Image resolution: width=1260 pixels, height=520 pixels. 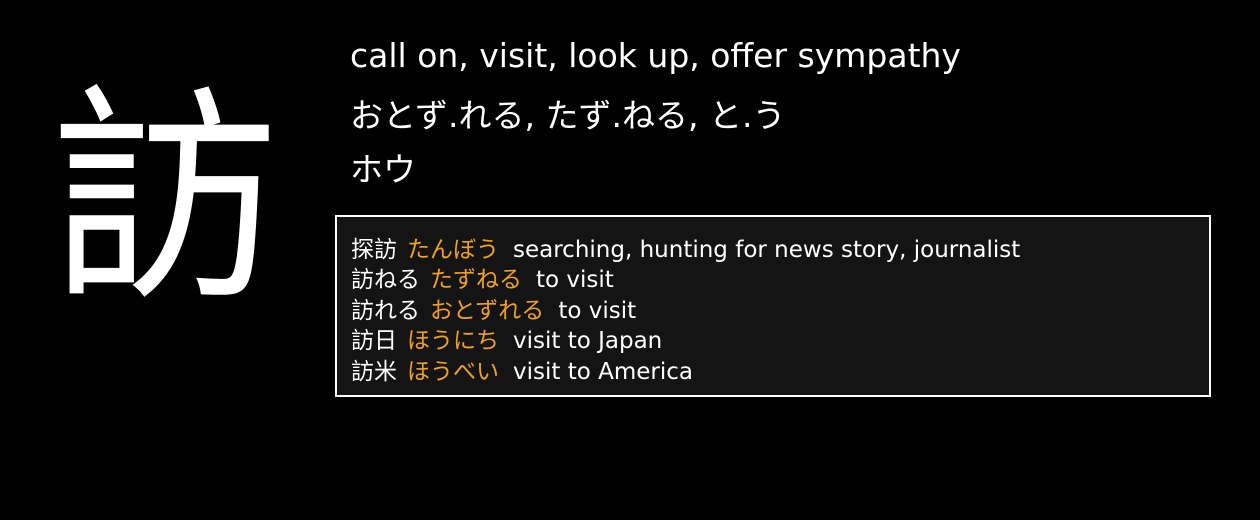 What do you see at coordinates (780, 341) in the screenshot?
I see `vocab-row: 訪日 ほうにち visit to Japan` at bounding box center [780, 341].